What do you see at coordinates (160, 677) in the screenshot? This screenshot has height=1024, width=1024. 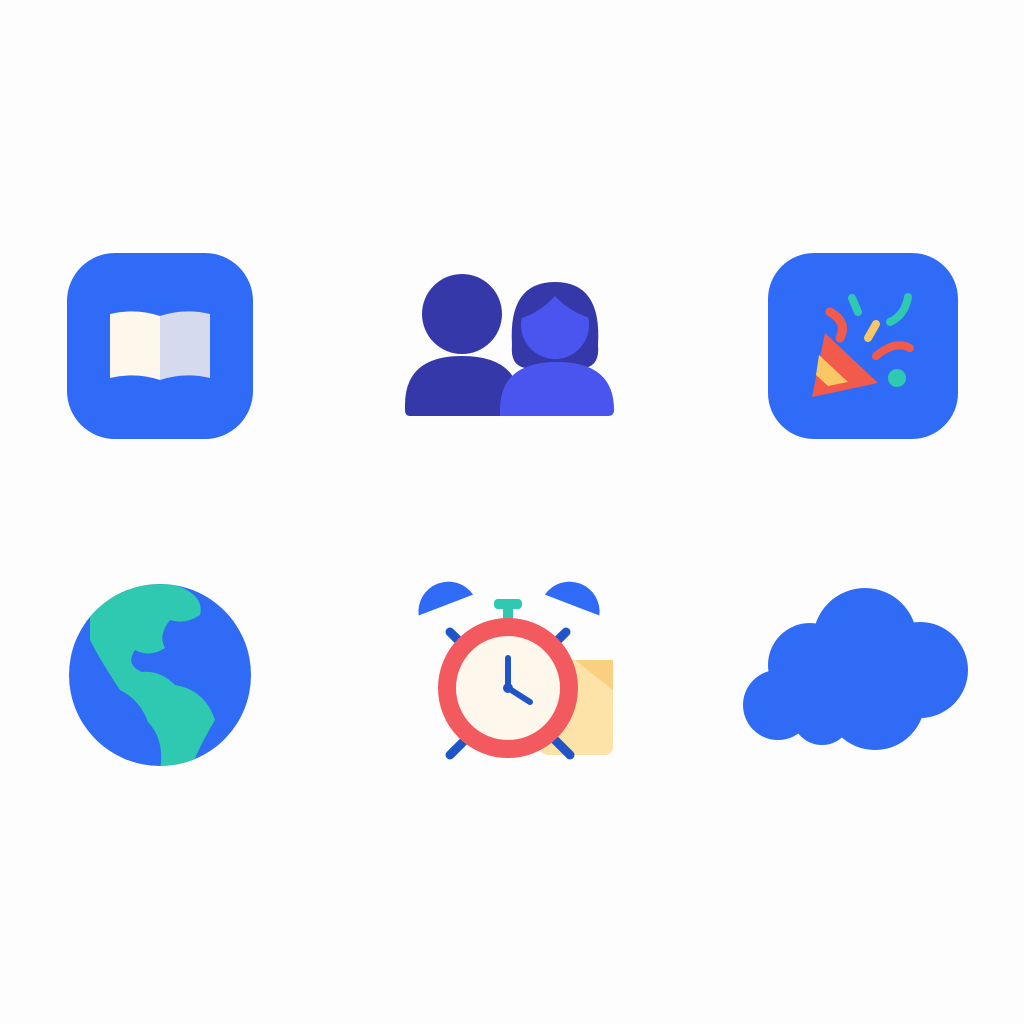 I see `globe-icon` at bounding box center [160, 677].